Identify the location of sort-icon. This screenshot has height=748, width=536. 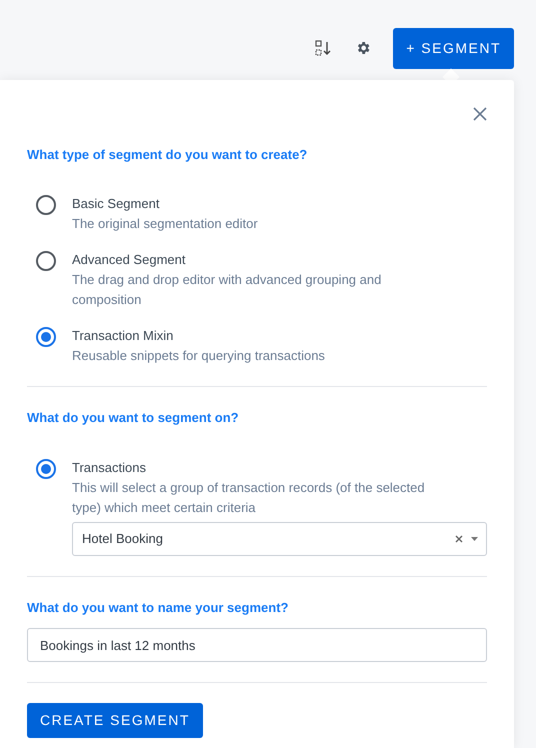
(324, 48).